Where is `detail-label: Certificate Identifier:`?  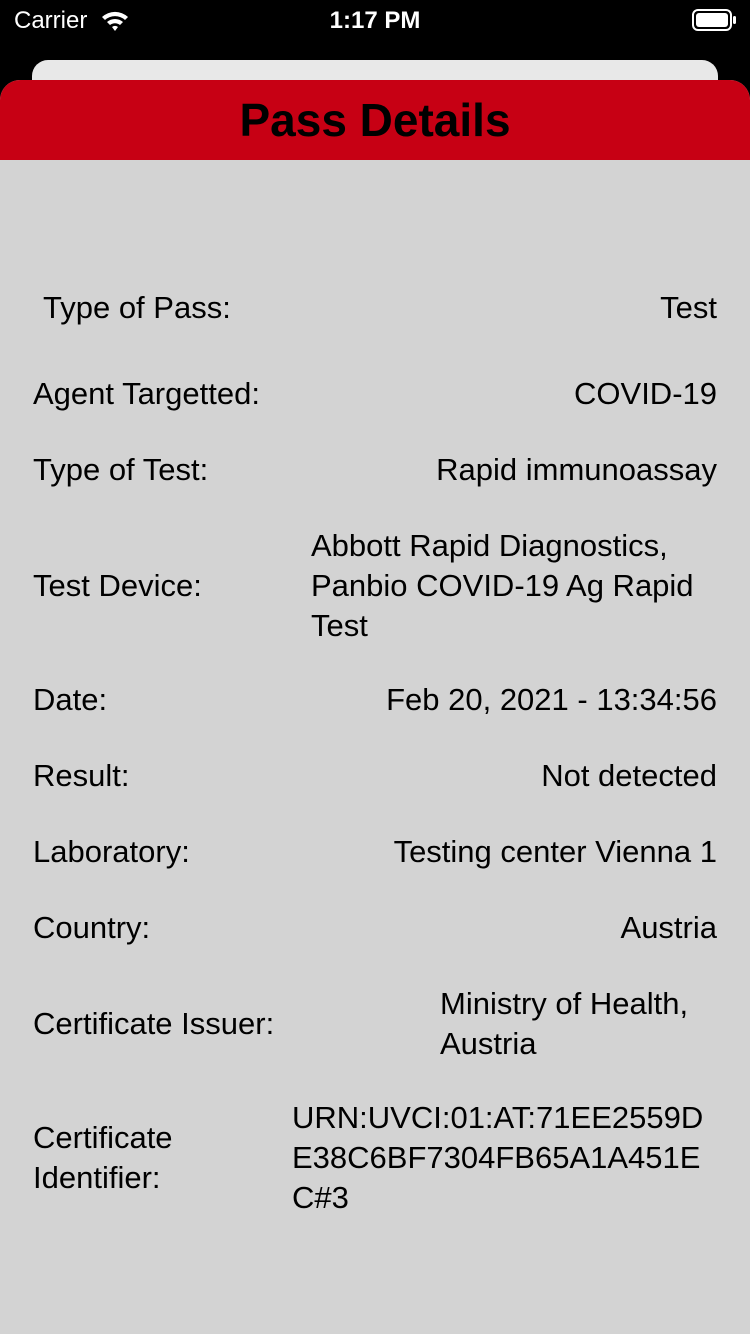
detail-label: Certificate Identifier: is located at coordinates (103, 1157).